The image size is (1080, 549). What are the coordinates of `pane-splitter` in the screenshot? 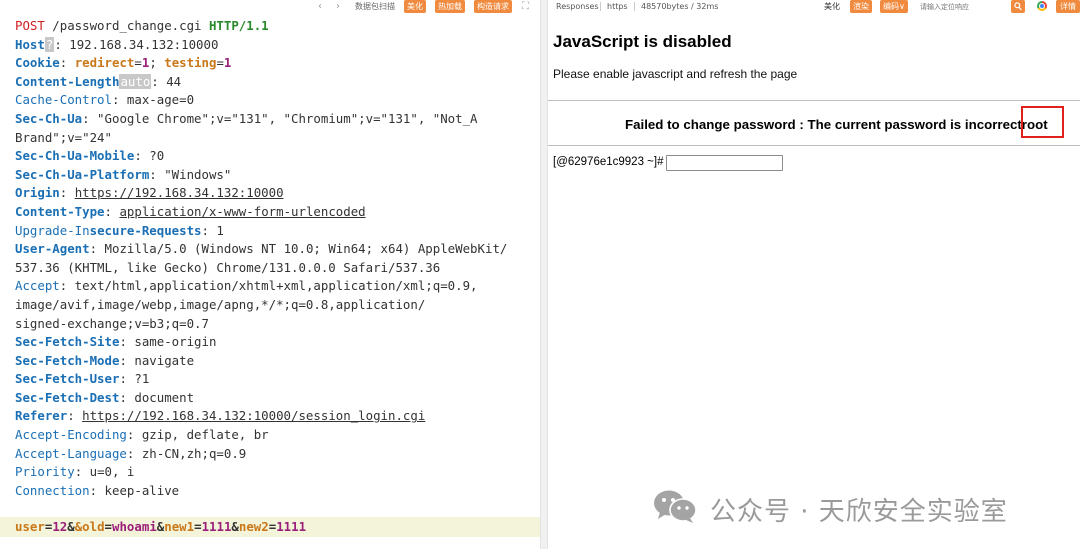 It's located at (544, 274).